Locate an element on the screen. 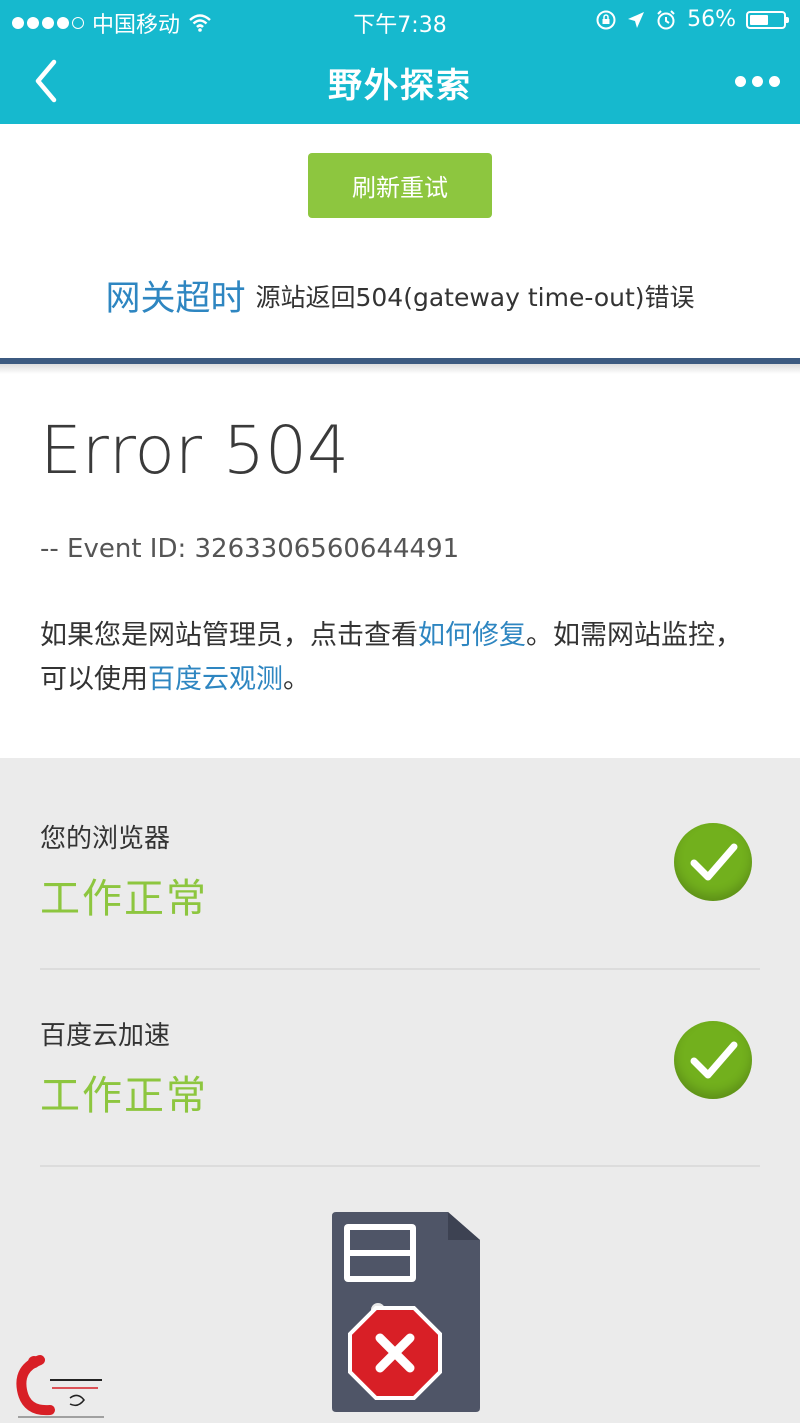  server-error-icon is located at coordinates (406, 1312).